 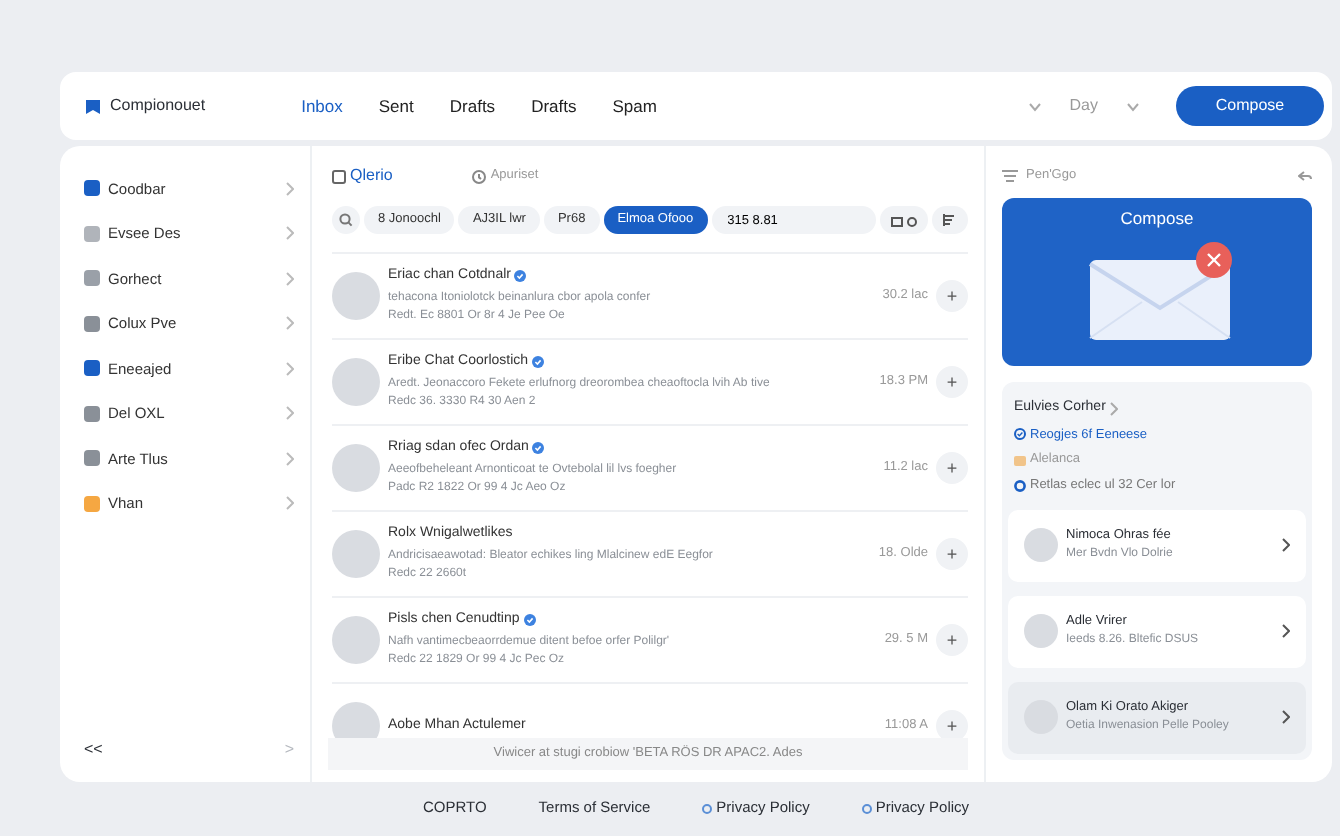 I want to click on nav-tab: Spam, so click(x=634, y=106).